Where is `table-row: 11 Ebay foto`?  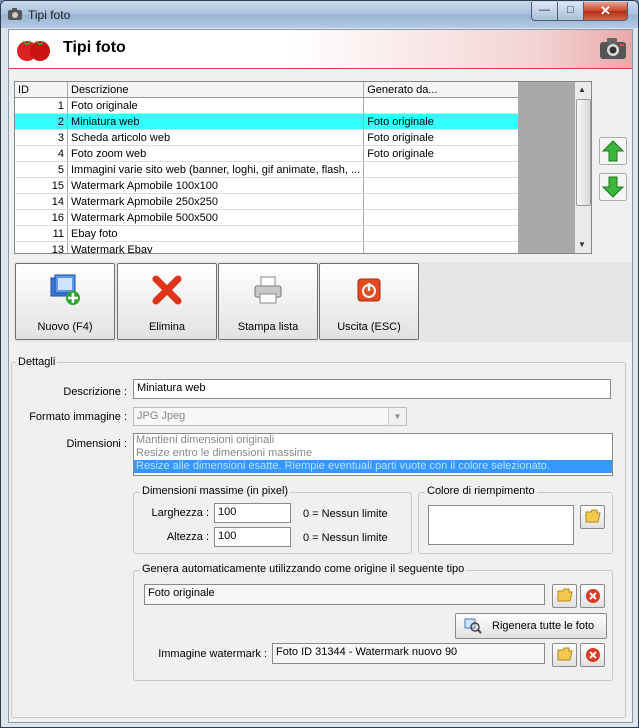
table-row: 11 Ebay foto is located at coordinates (273, 233).